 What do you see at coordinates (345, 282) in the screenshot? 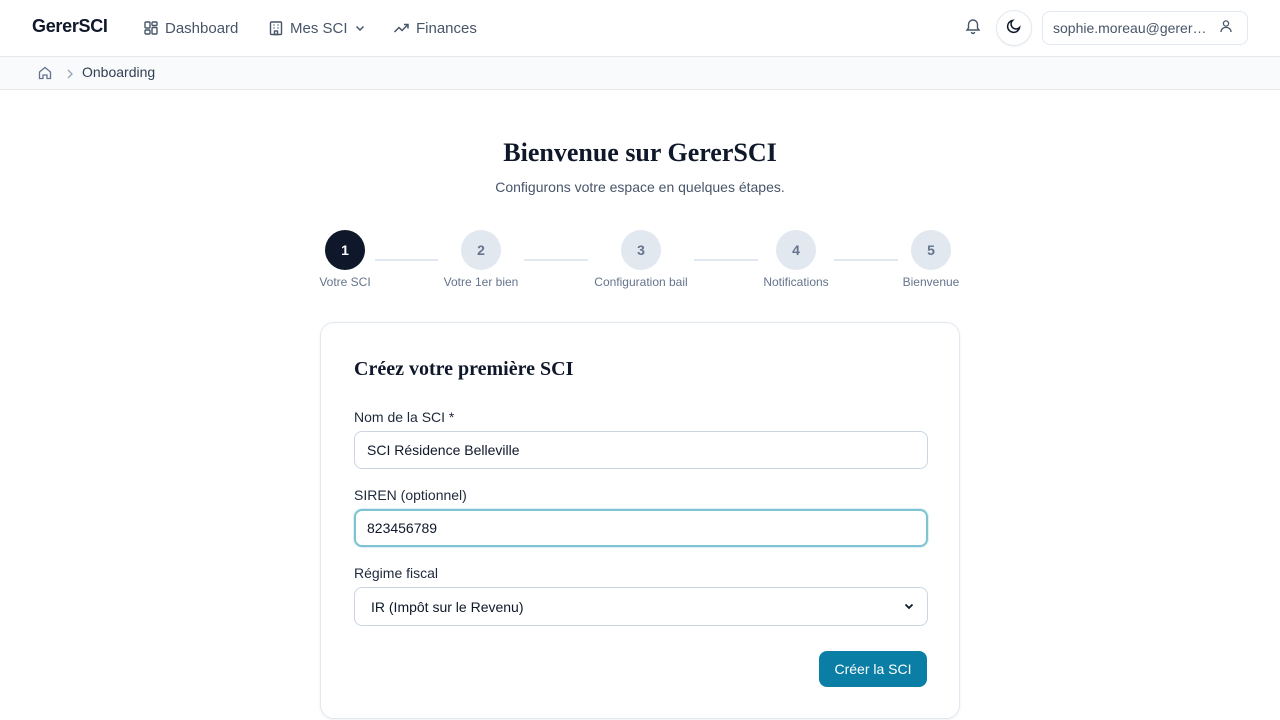
I see `step-1-label: Votre SCI` at bounding box center [345, 282].